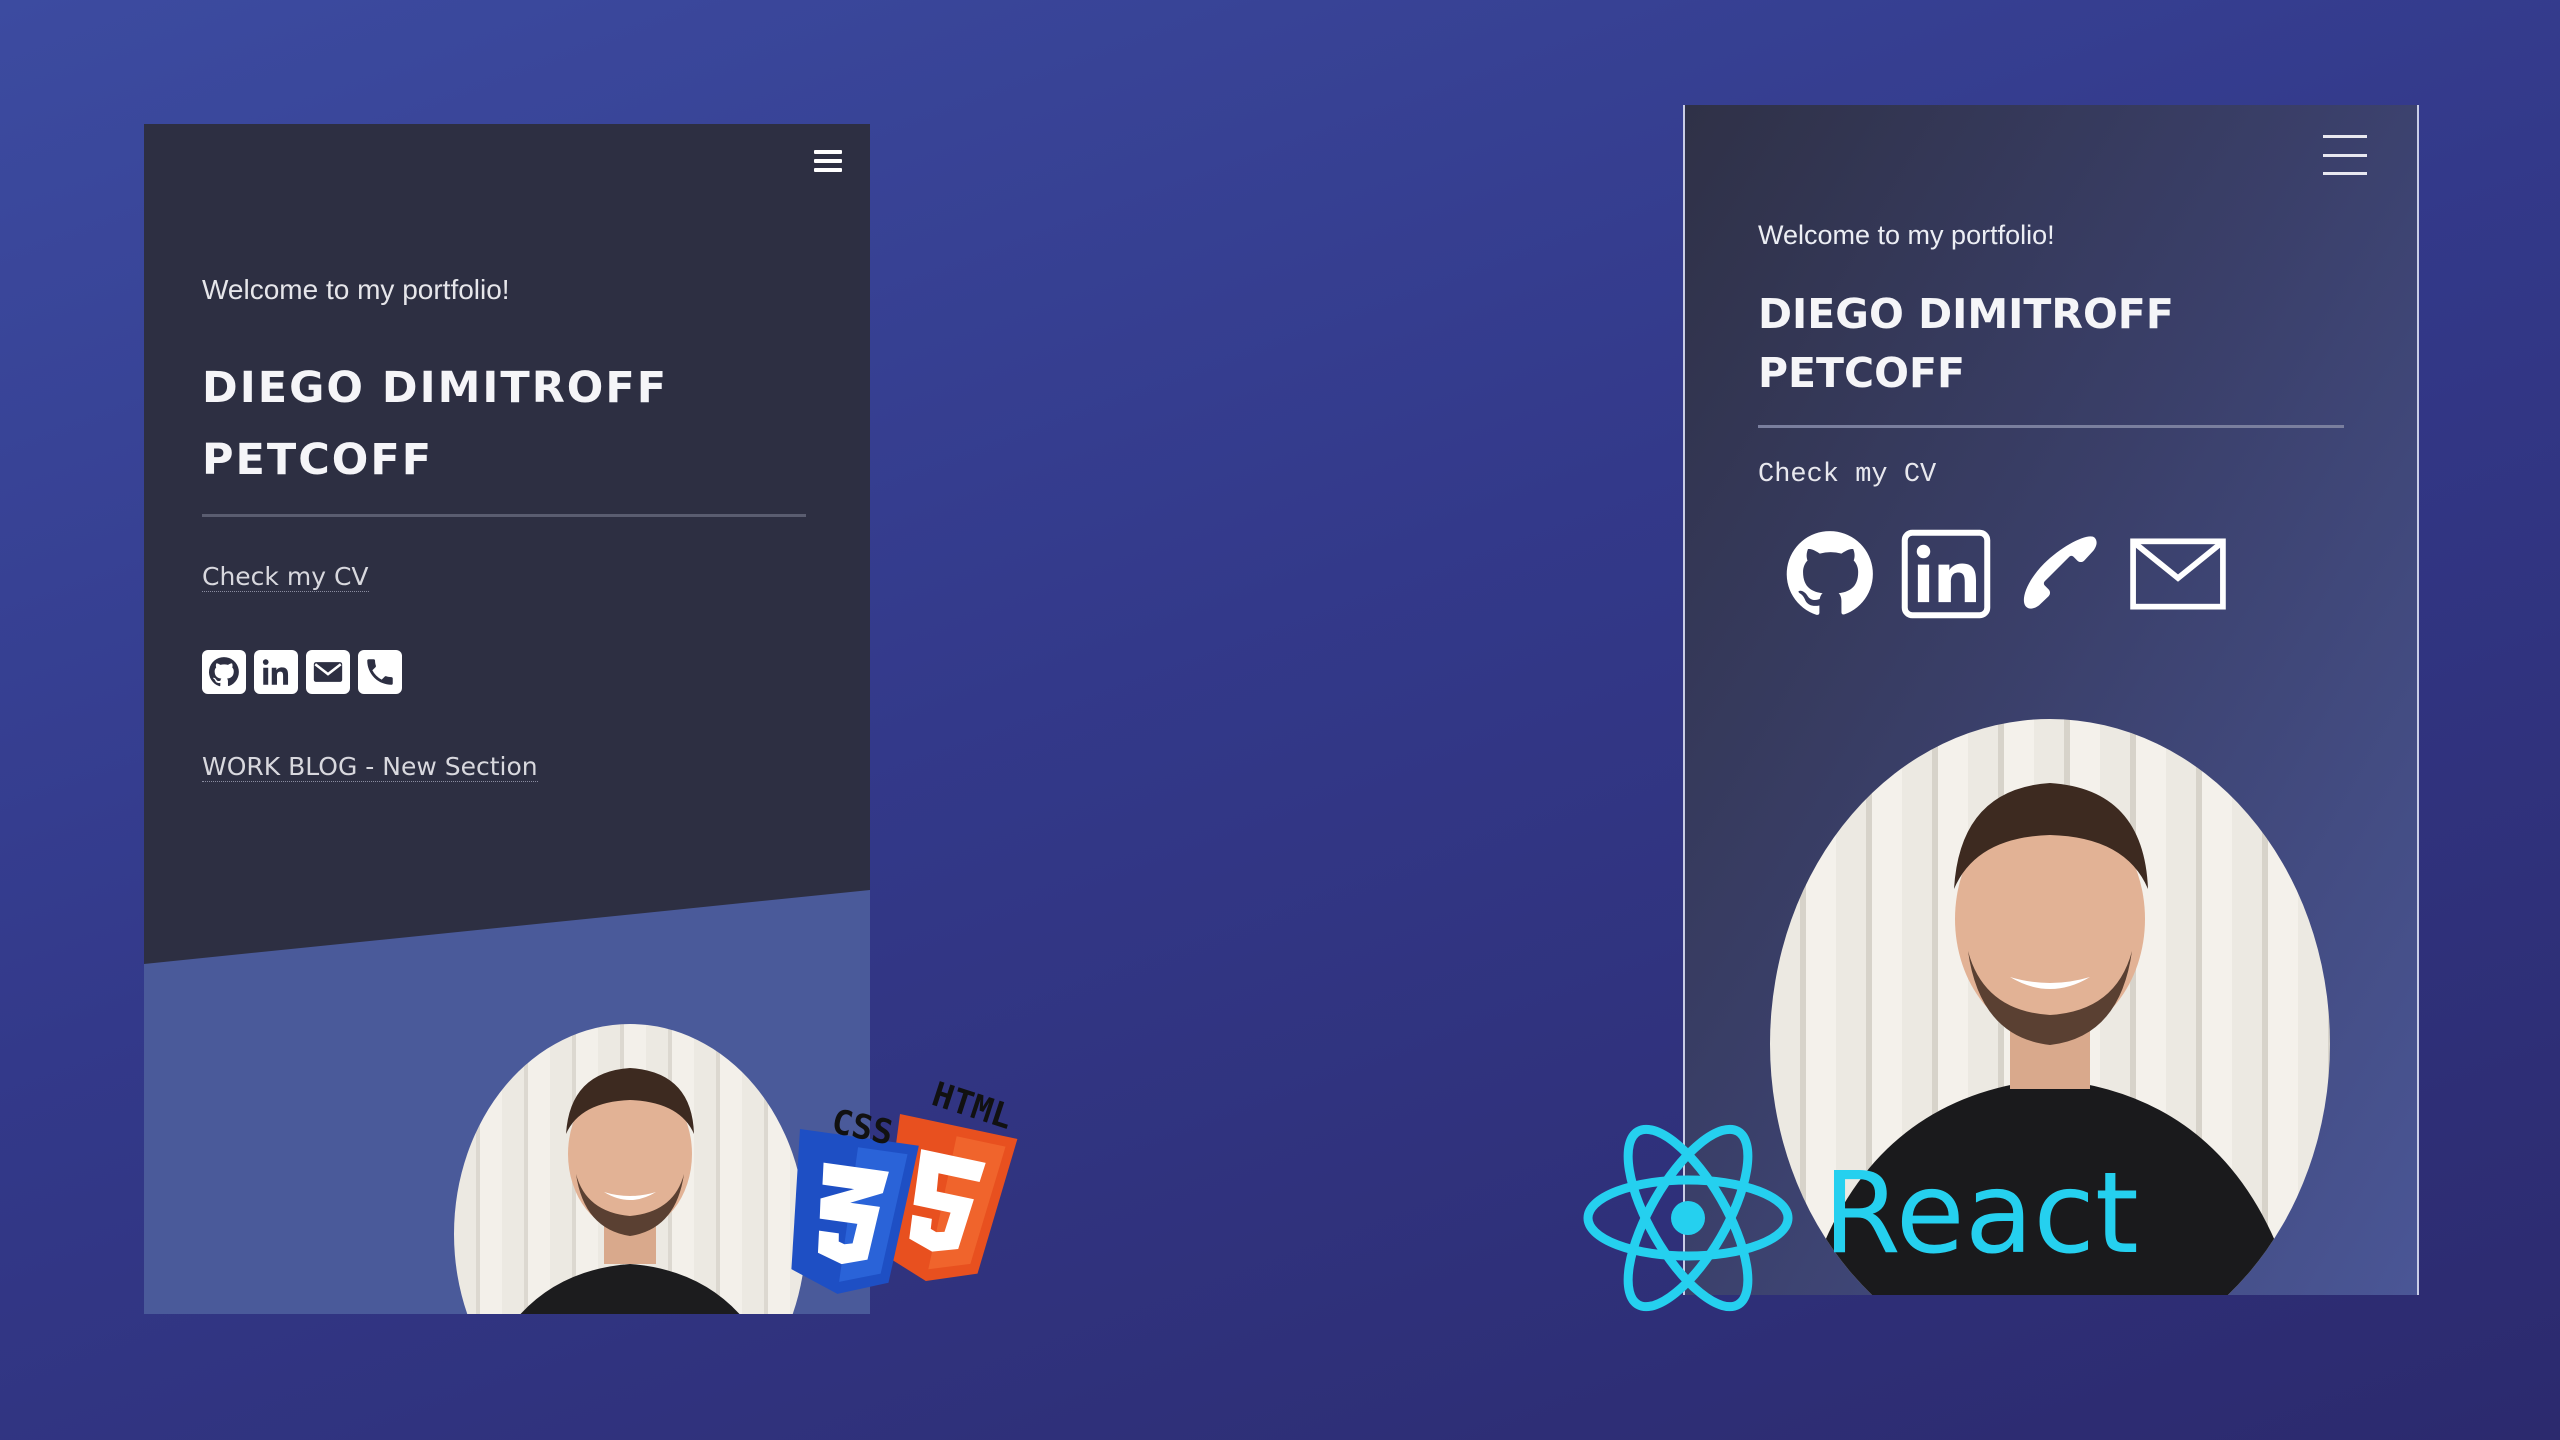  Describe the element at coordinates (1688, 1218) in the screenshot. I see `react-atom-icon` at that location.